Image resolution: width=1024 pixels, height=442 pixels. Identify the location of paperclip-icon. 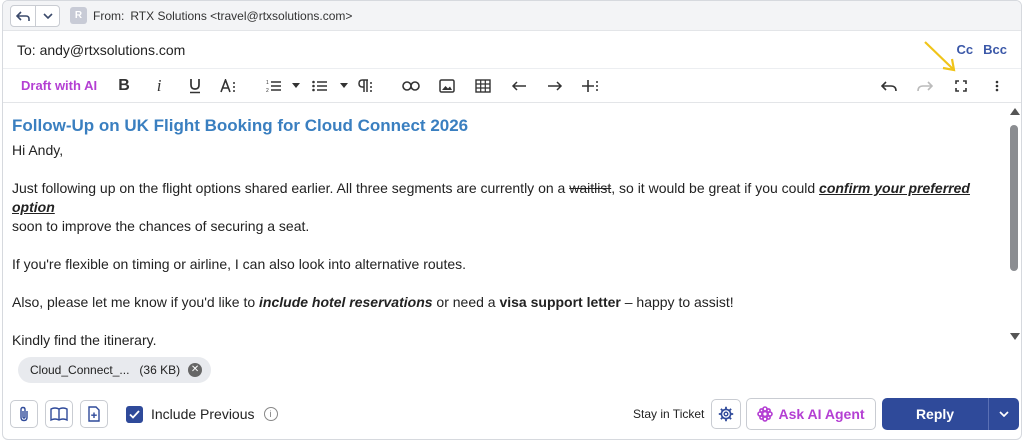
(24, 414).